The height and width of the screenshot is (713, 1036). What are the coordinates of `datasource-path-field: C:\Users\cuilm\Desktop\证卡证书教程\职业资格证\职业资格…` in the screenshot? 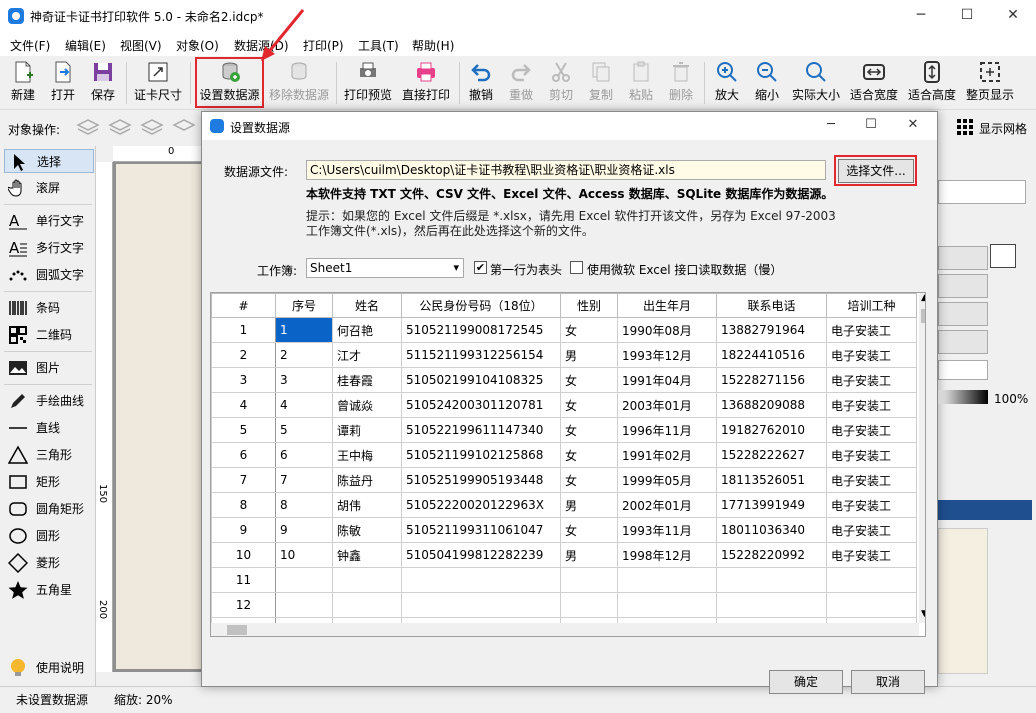 It's located at (566, 170).